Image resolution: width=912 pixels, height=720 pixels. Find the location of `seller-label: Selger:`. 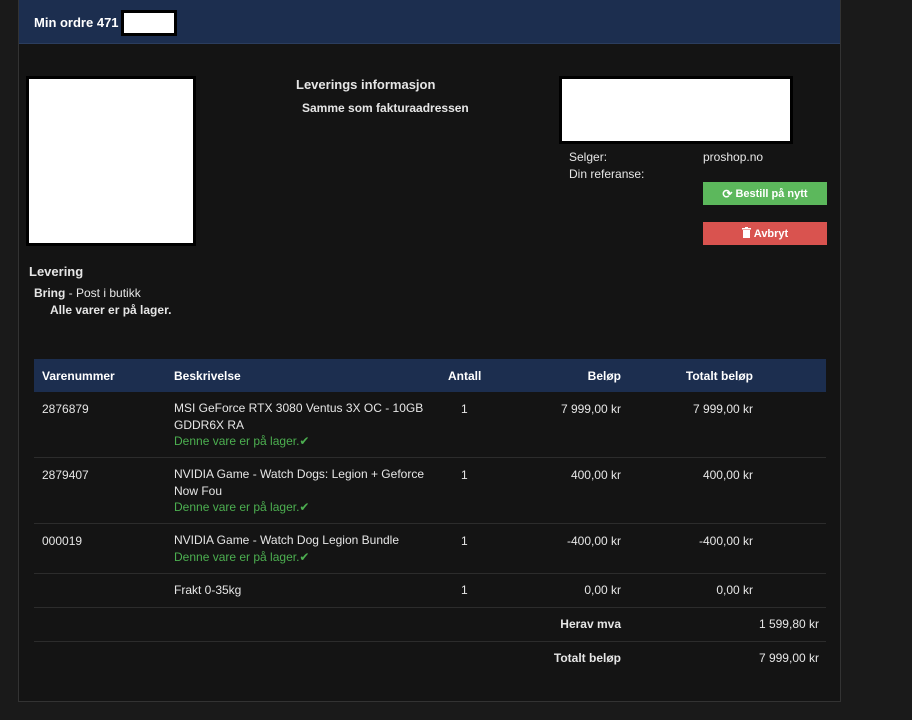

seller-label: Selger: is located at coordinates (588, 157).